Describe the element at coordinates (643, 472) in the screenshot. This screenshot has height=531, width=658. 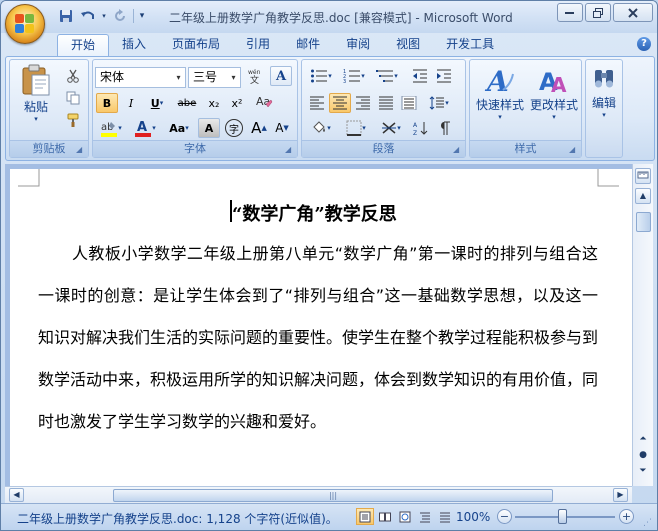
I see `next-page-button: ⏷` at that location.